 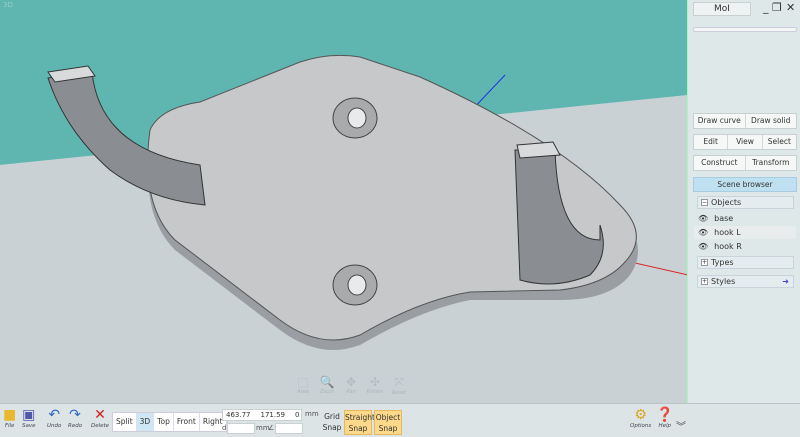 I want to click on pan-button: ✥ Pan, so click(x=351, y=385).